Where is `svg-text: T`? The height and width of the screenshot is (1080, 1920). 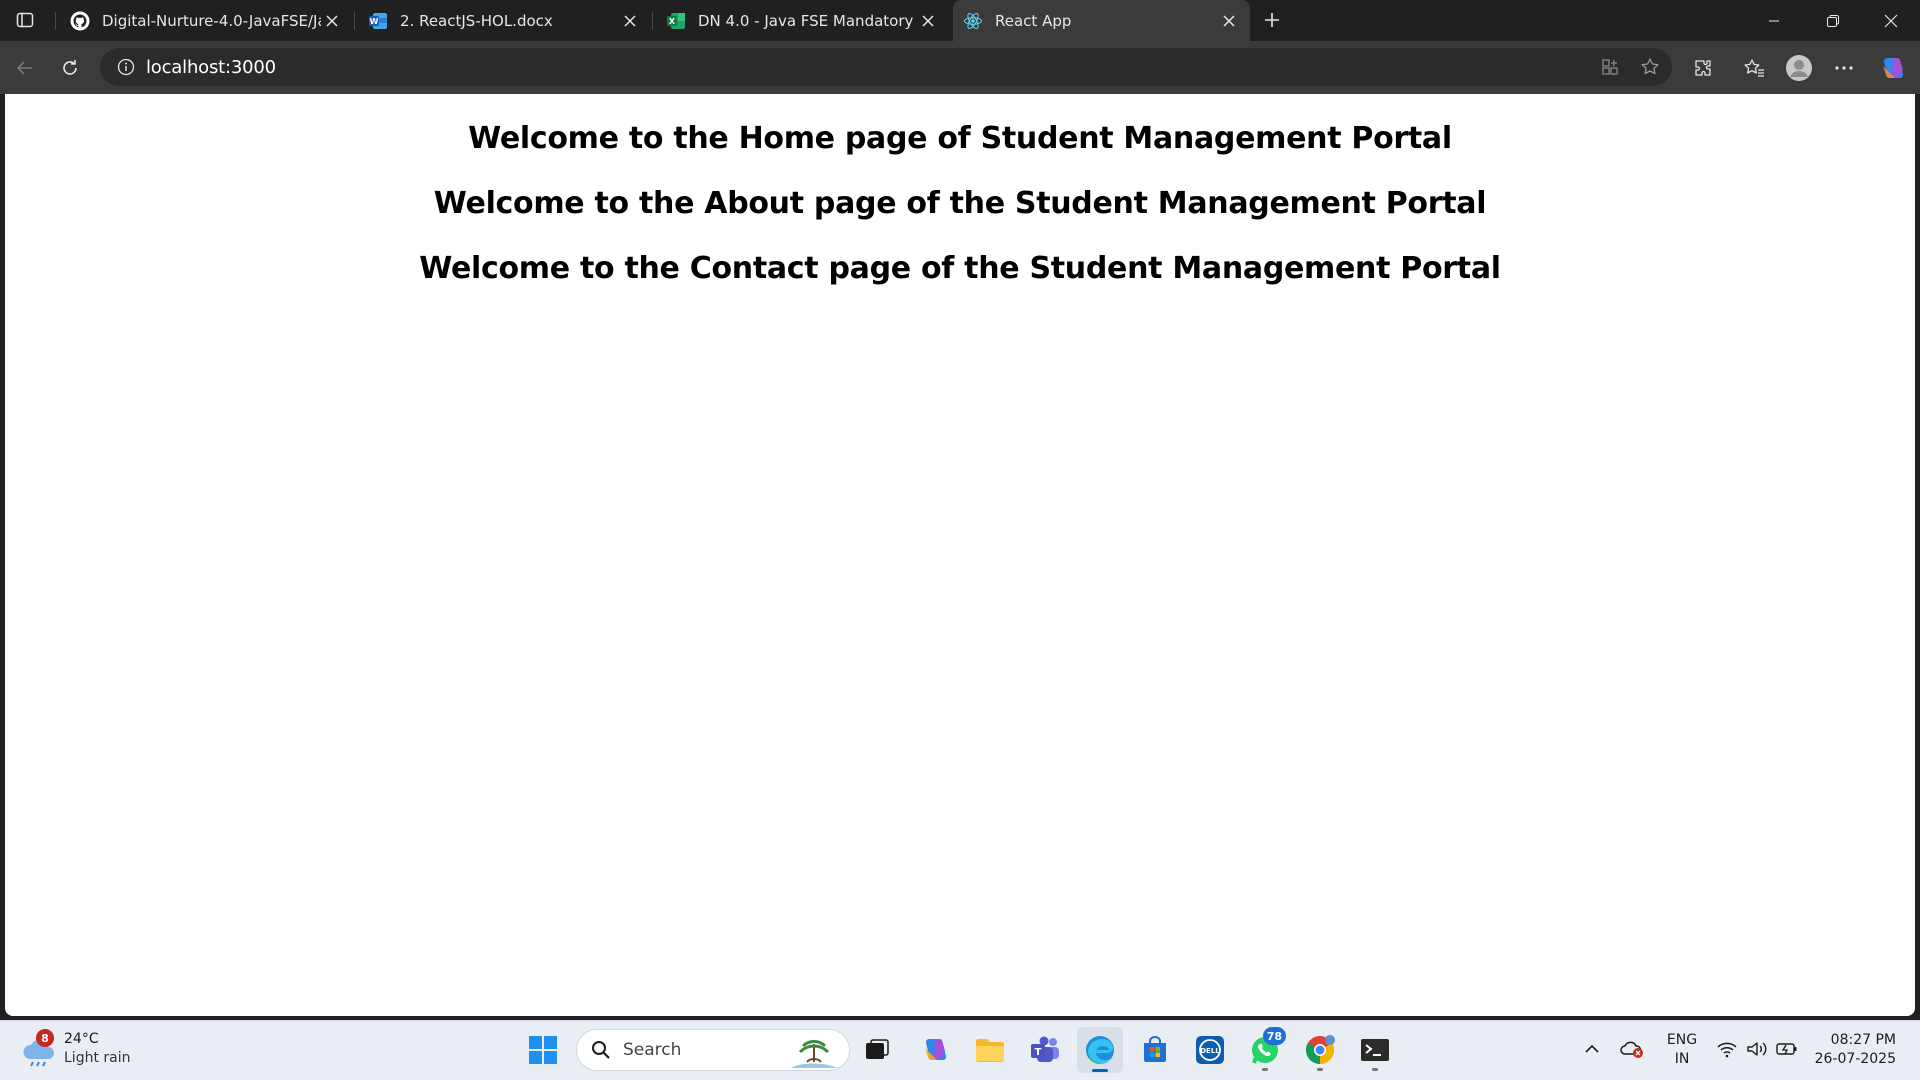 svg-text: T is located at coordinates (1038, 1052).